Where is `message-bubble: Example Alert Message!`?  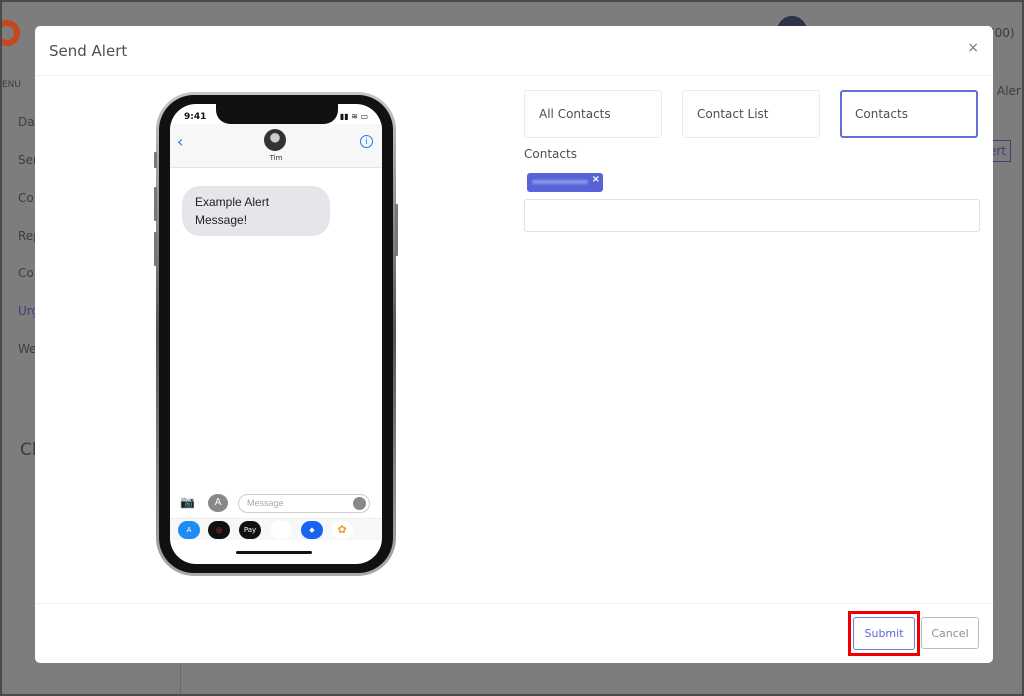 message-bubble: Example Alert Message! is located at coordinates (256, 211).